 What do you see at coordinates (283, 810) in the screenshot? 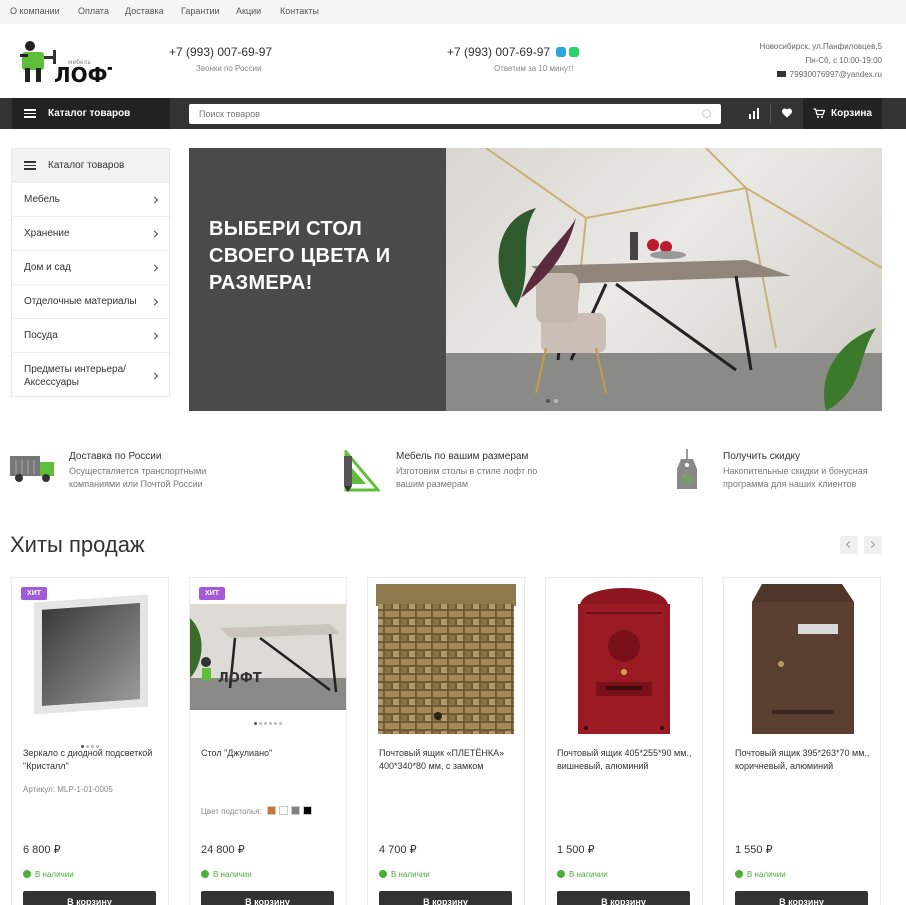
I see `swatch-white` at bounding box center [283, 810].